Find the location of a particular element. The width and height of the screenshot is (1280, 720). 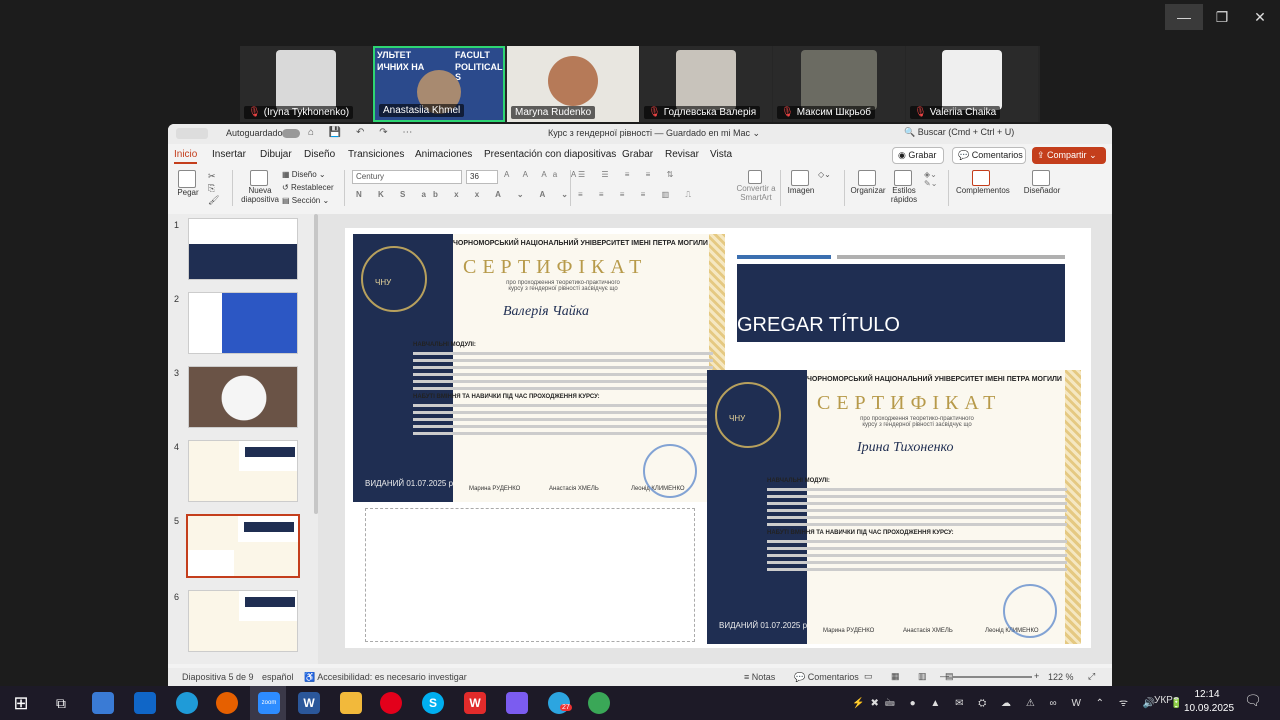

share-button: ⇪ Compartir ⌄ is located at coordinates (1069, 155).